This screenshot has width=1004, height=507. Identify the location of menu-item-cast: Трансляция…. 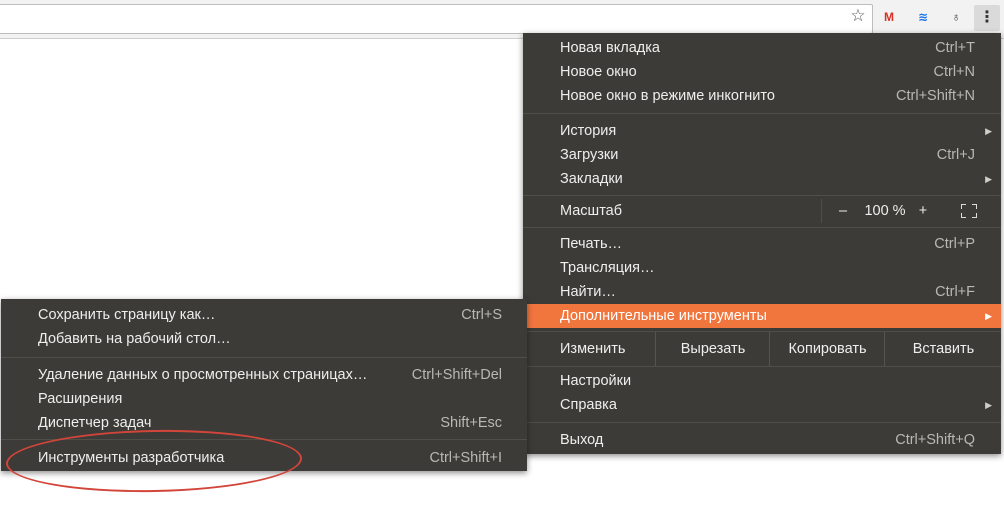
(762, 268).